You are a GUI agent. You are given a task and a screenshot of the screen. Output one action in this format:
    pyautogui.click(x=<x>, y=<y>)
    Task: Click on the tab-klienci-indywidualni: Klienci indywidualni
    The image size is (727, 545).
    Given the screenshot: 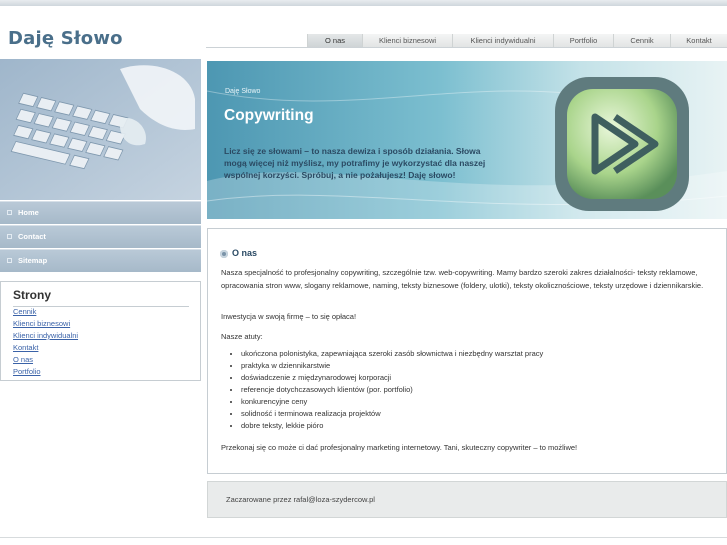 What is the action you would take?
    pyautogui.click(x=502, y=40)
    